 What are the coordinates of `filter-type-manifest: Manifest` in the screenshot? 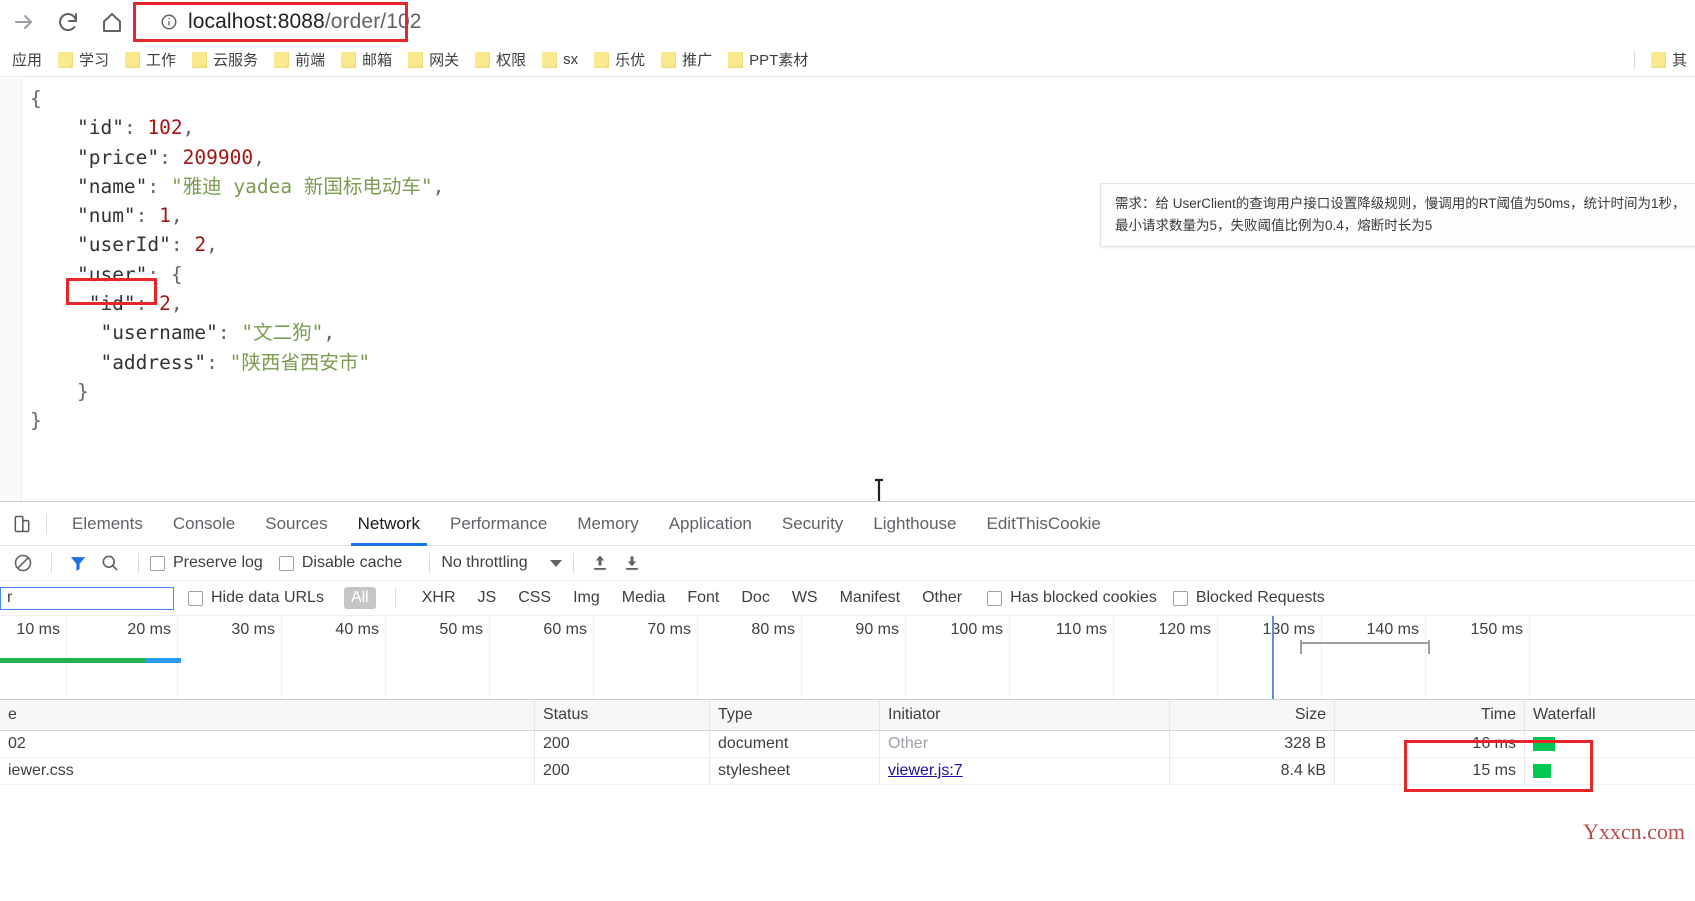 It's located at (870, 598).